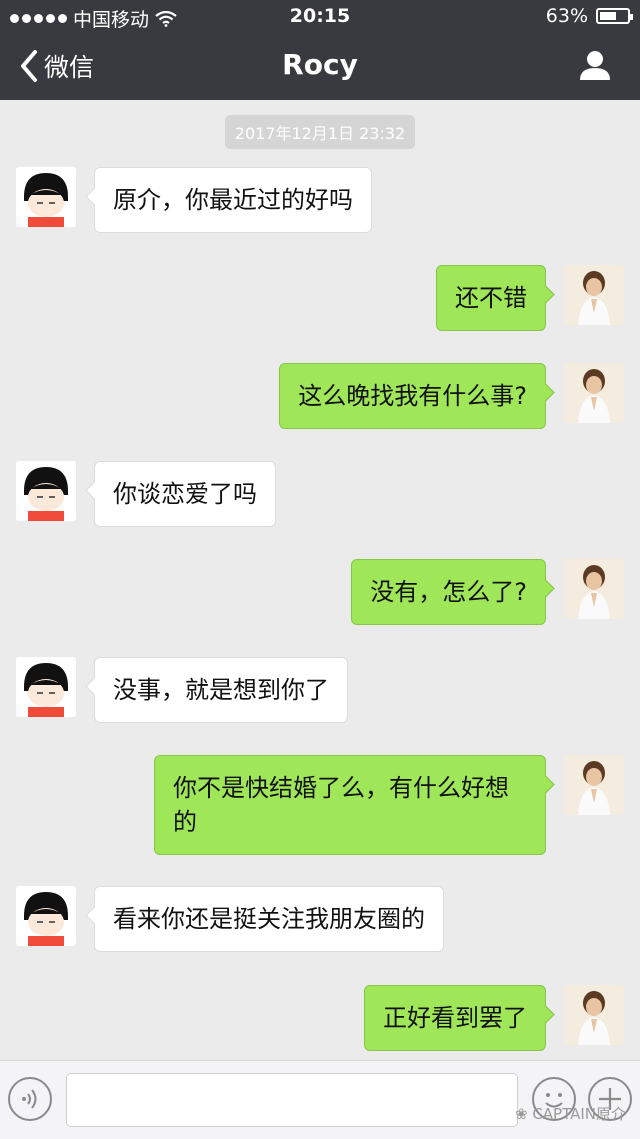 The image size is (640, 1139). Describe the element at coordinates (608, 16) in the screenshot. I see `battery-fill` at that location.